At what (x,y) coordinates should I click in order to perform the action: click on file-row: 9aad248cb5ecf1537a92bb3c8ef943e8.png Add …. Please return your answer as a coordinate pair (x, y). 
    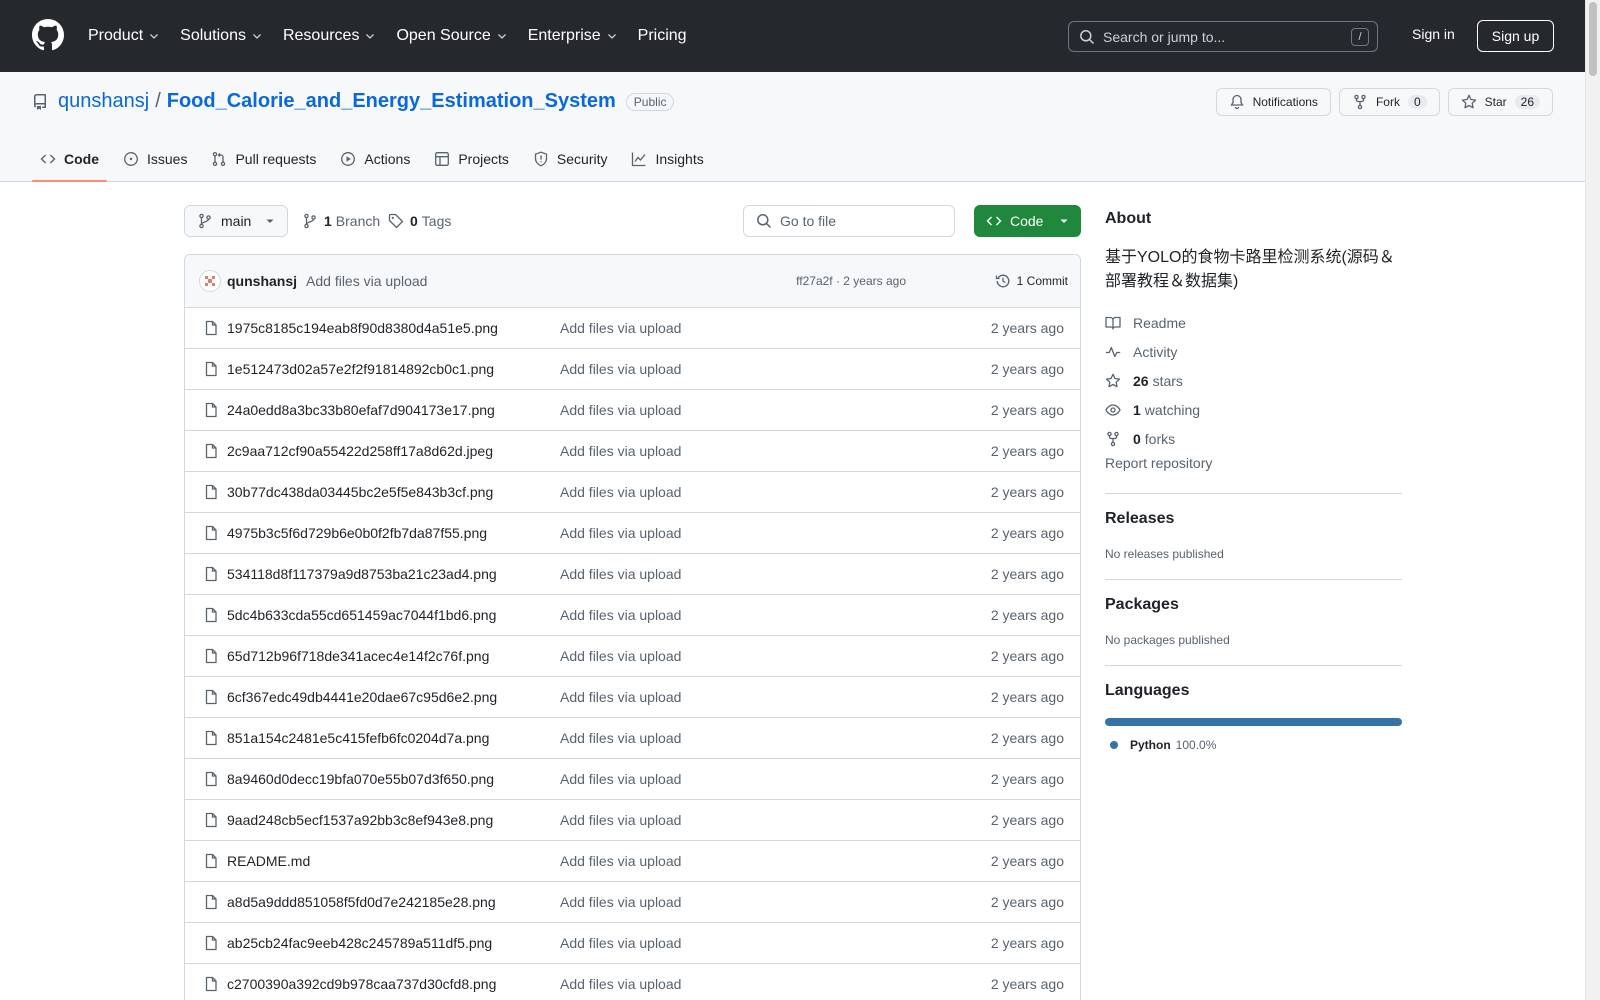
    Looking at the image, I should click on (632, 820).